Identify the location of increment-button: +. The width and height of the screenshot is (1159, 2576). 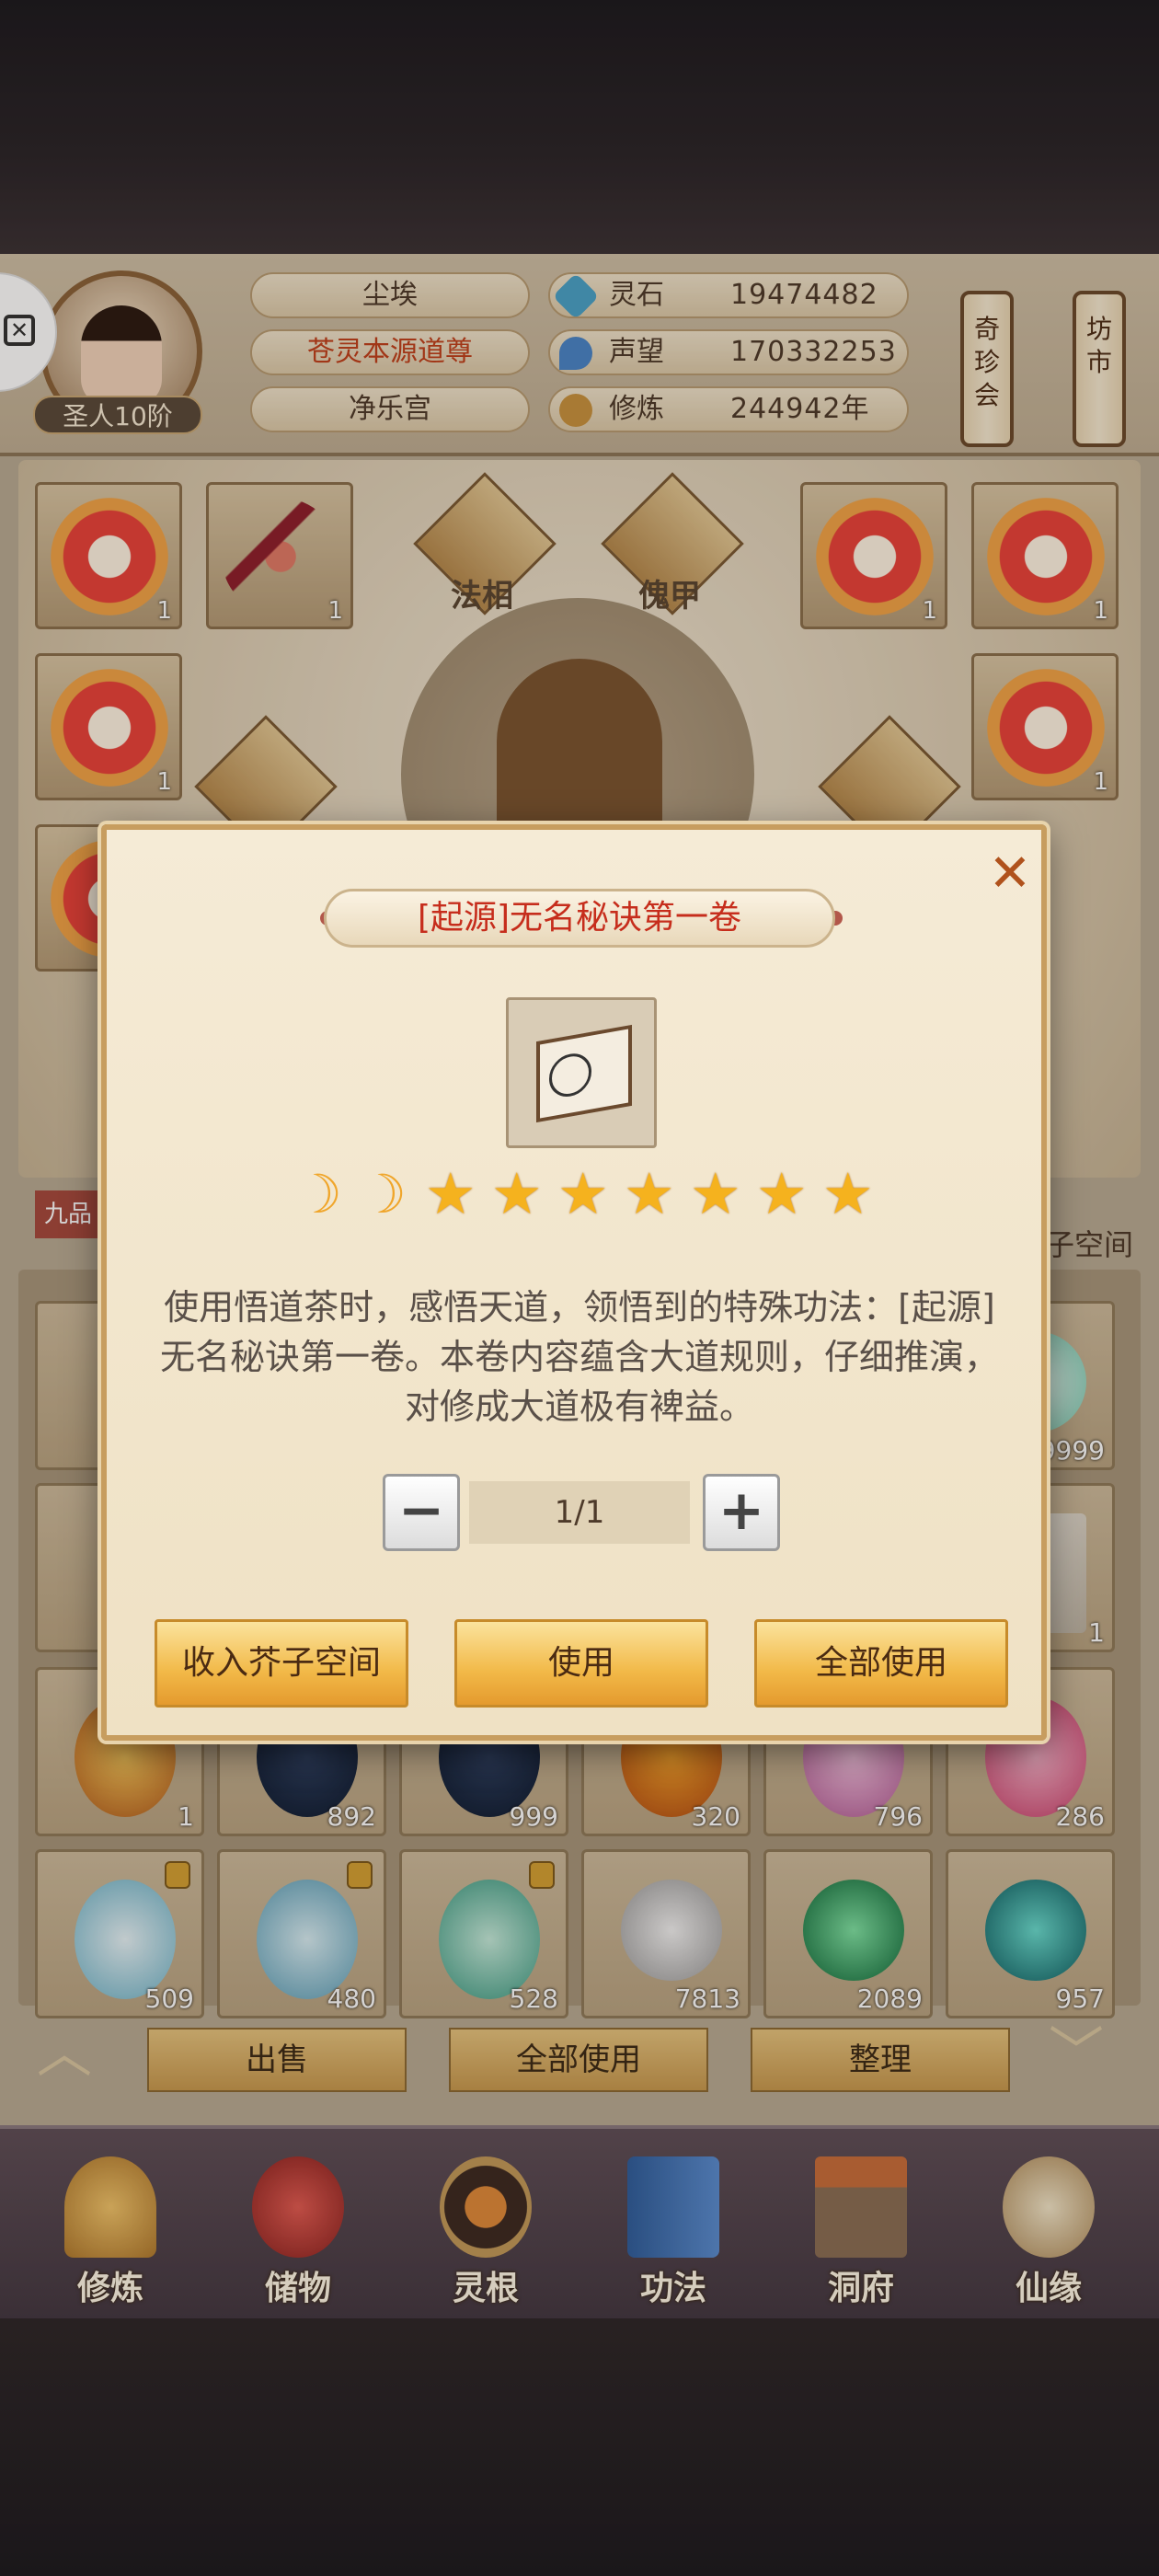
(741, 1512).